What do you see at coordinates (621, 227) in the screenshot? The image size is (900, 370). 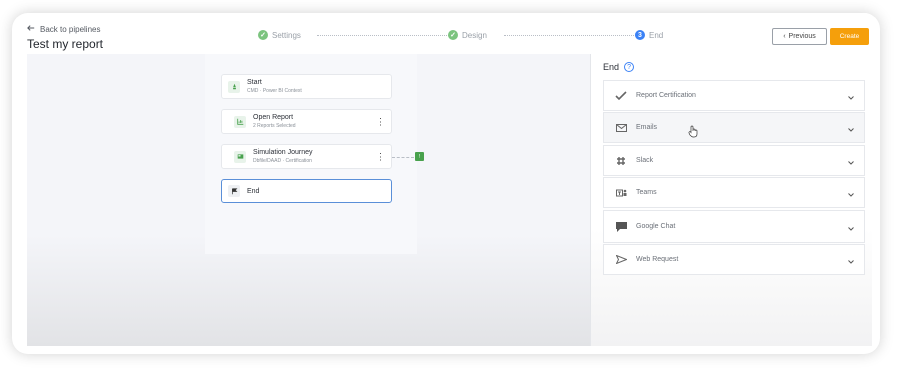 I see `chat-icon` at bounding box center [621, 227].